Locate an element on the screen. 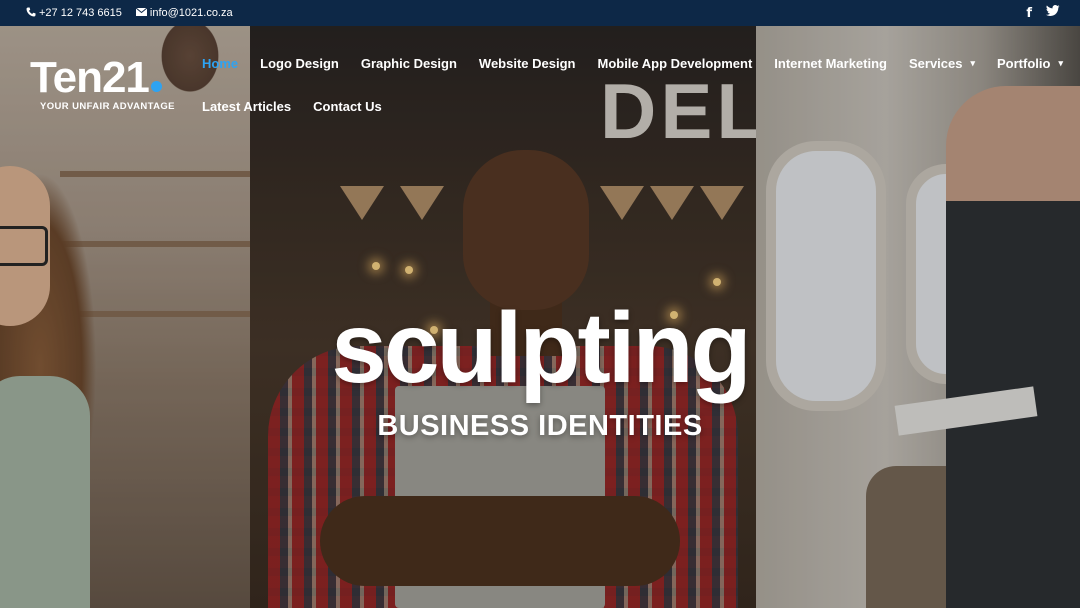  twitter-icon is located at coordinates (1053, 13).